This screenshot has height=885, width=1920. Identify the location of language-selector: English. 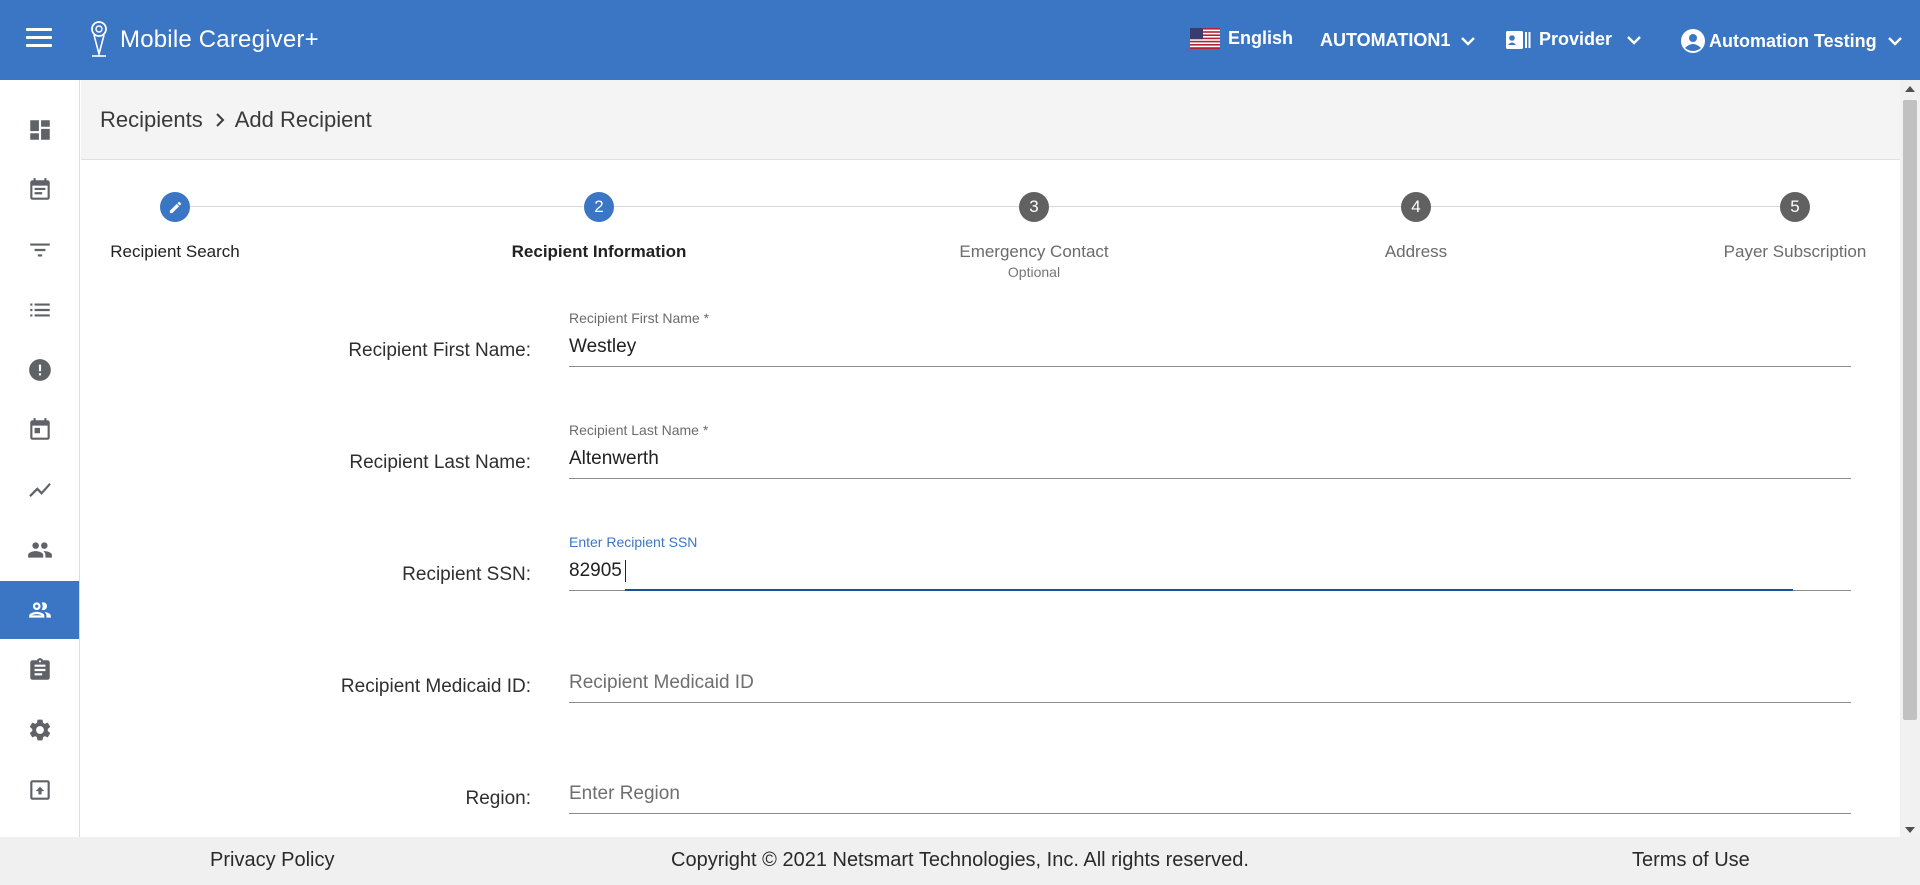
(1241, 38).